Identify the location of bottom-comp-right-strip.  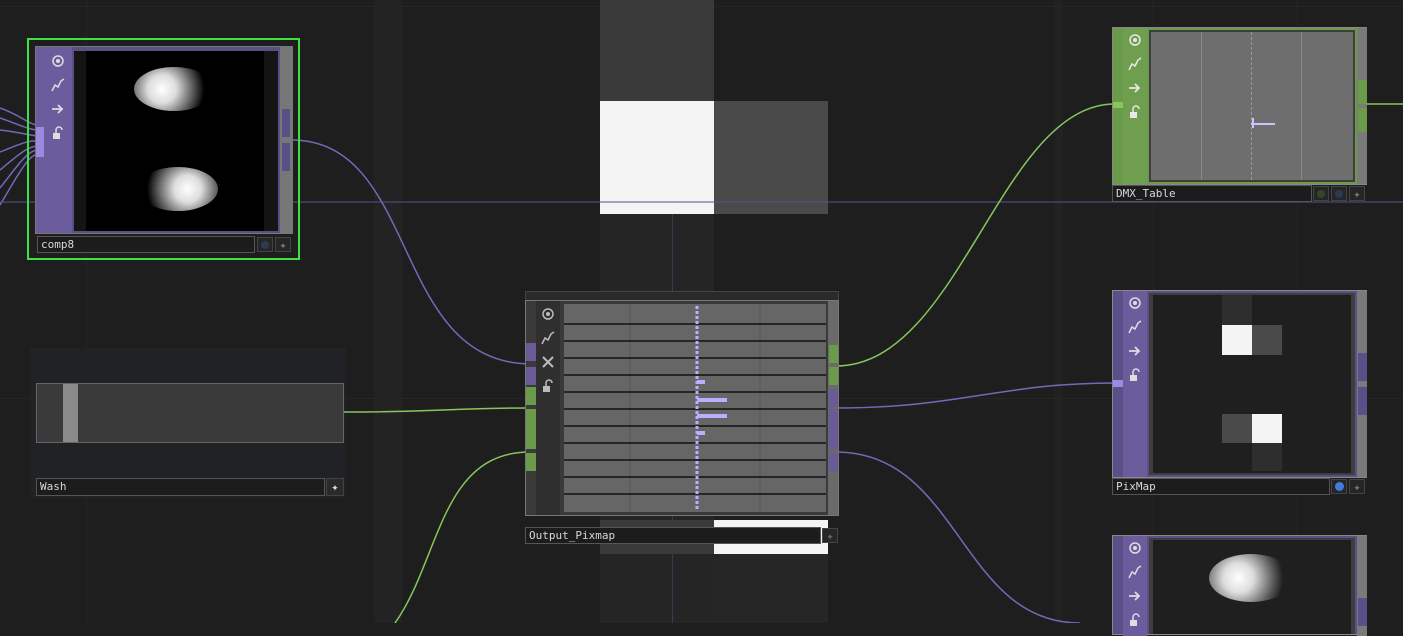
(1362, 586).